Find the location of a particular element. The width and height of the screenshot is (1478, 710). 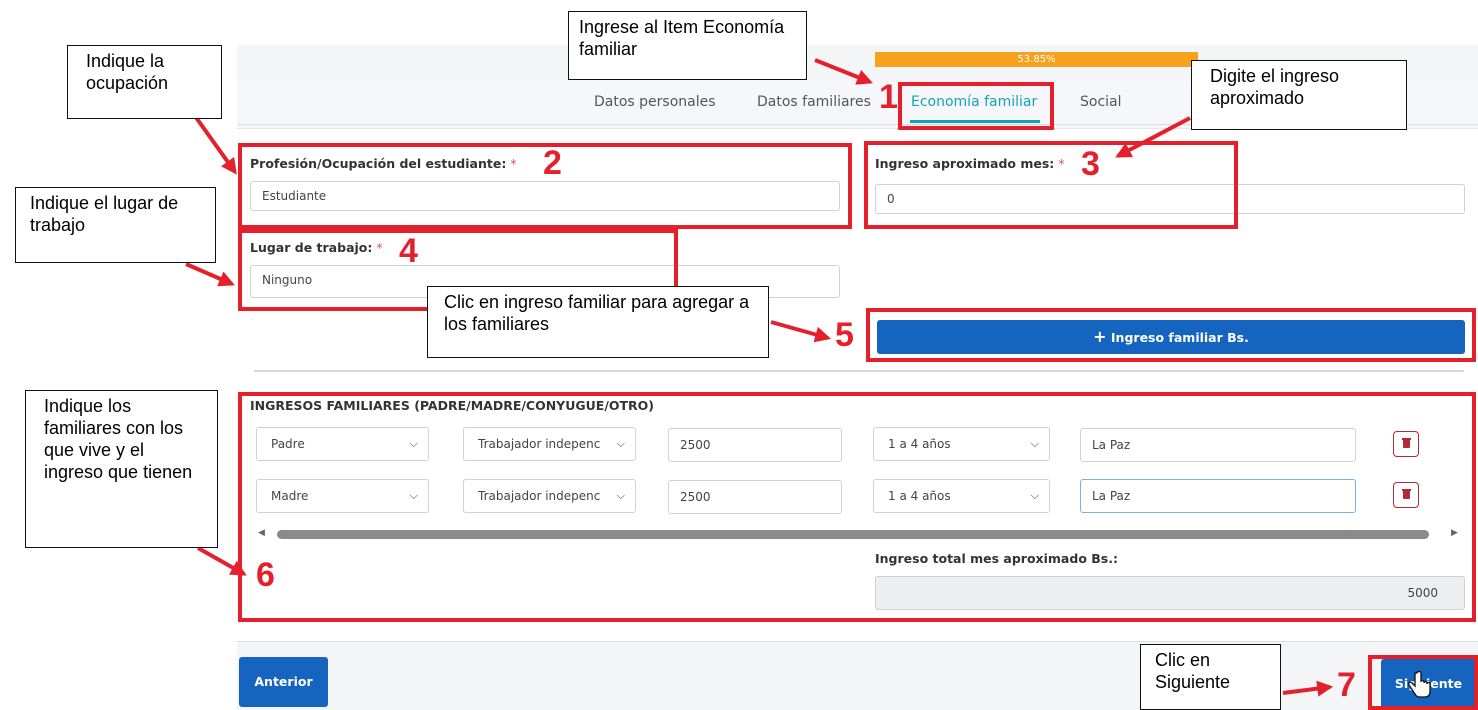

step-number-2: 2 is located at coordinates (552, 163).